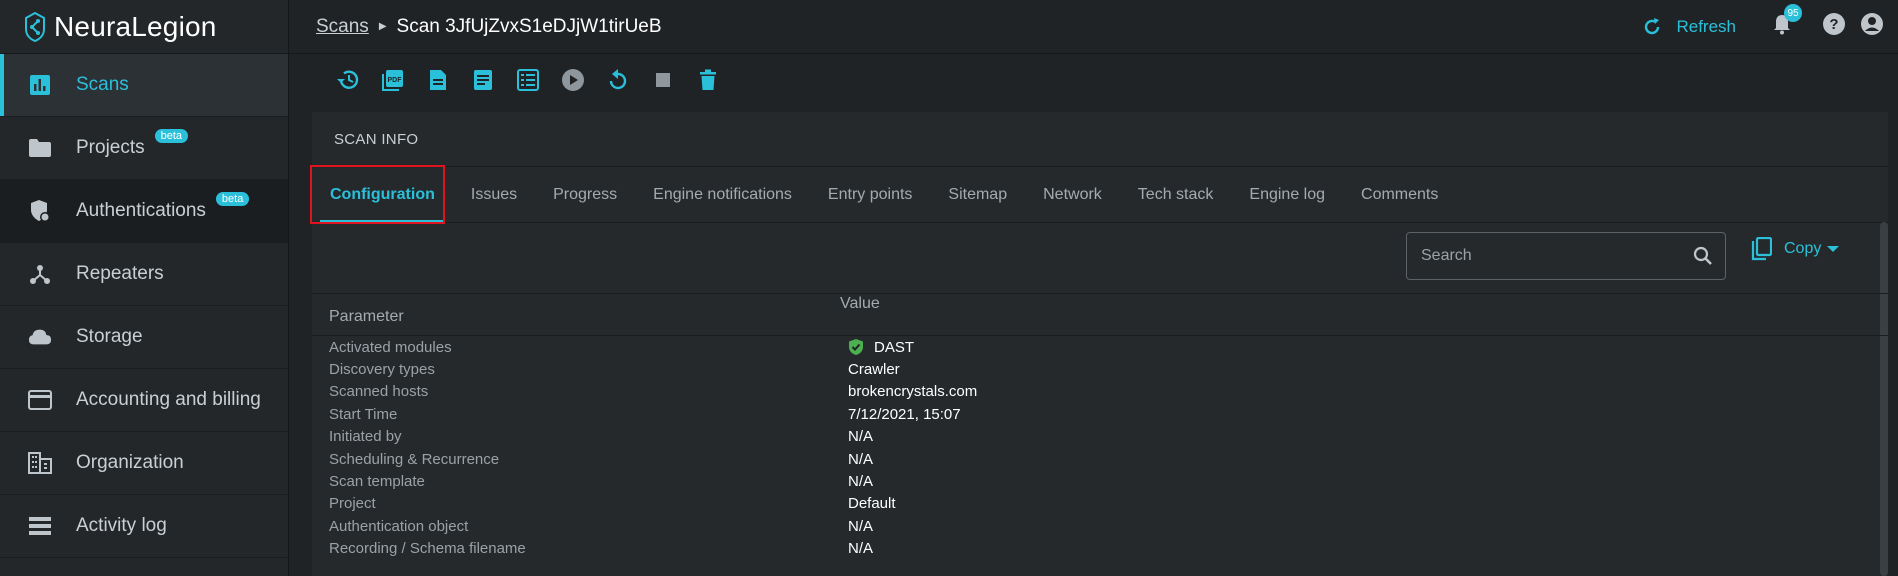 This screenshot has height=576, width=1898. I want to click on tab-comments: Comments, so click(1399, 194).